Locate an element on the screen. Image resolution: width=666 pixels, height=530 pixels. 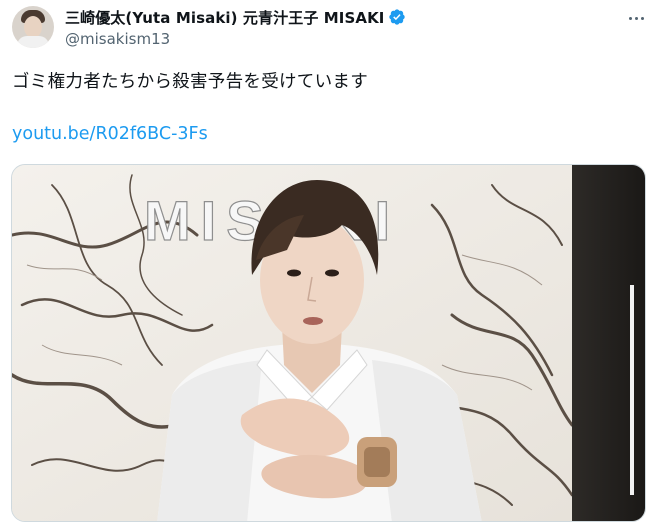
author-name-row: 三崎優太(Yuta Misaki) 元青汁王子 MISAKI is located at coordinates (235, 17).